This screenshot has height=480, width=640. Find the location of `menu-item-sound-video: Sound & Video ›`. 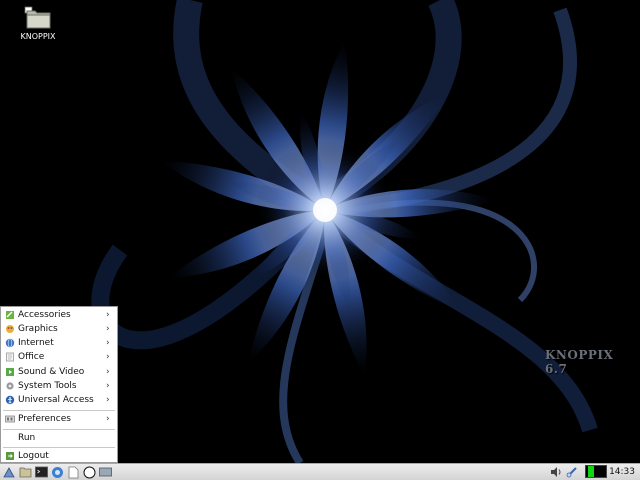

menu-item-sound-video: Sound & Video › is located at coordinates (59, 372).